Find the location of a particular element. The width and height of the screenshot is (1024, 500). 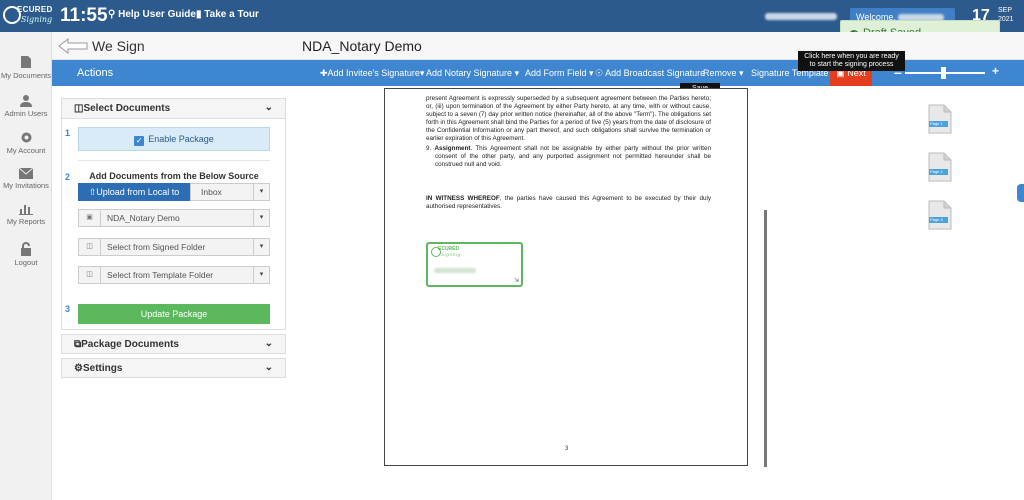

secured-signing-logo: ECURED Signing is located at coordinates (449, 253).